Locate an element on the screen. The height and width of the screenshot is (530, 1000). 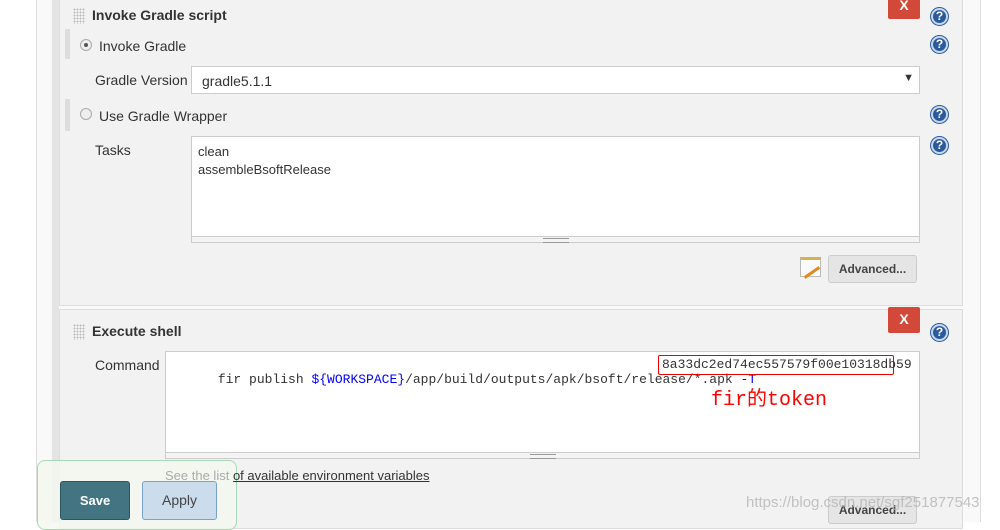
apply-button: Apply is located at coordinates (179, 500).